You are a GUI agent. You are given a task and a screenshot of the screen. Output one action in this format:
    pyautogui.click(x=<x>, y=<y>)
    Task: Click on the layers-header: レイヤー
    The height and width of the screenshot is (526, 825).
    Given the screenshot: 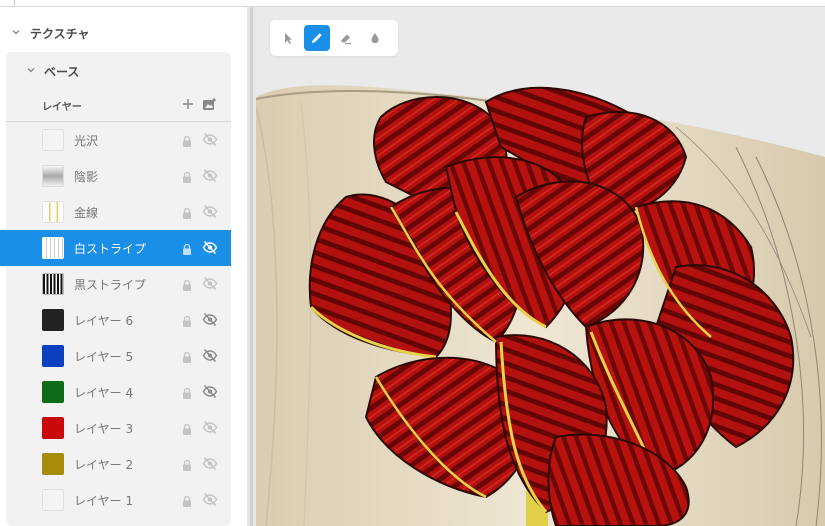 What is the action you would take?
    pyautogui.click(x=118, y=107)
    